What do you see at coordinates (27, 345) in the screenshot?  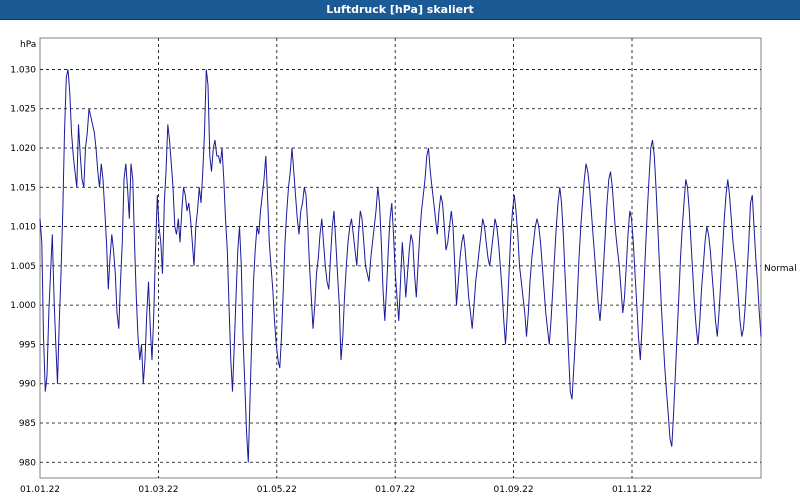 I see `y-tick-label: 995` at bounding box center [27, 345].